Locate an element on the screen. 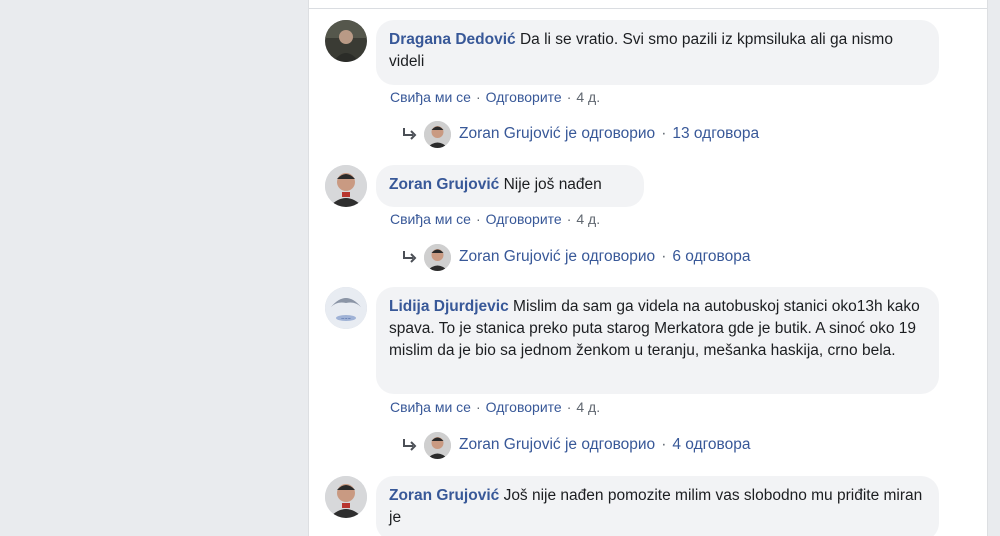 The image size is (1000, 536). avatar-lidija: ~~~ is located at coordinates (346, 308).